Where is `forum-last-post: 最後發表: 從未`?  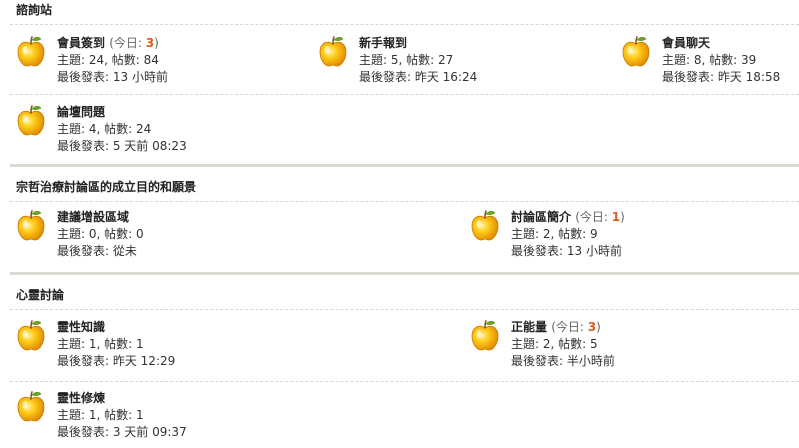 forum-last-post: 最後發表: 從未 is located at coordinates (100, 251).